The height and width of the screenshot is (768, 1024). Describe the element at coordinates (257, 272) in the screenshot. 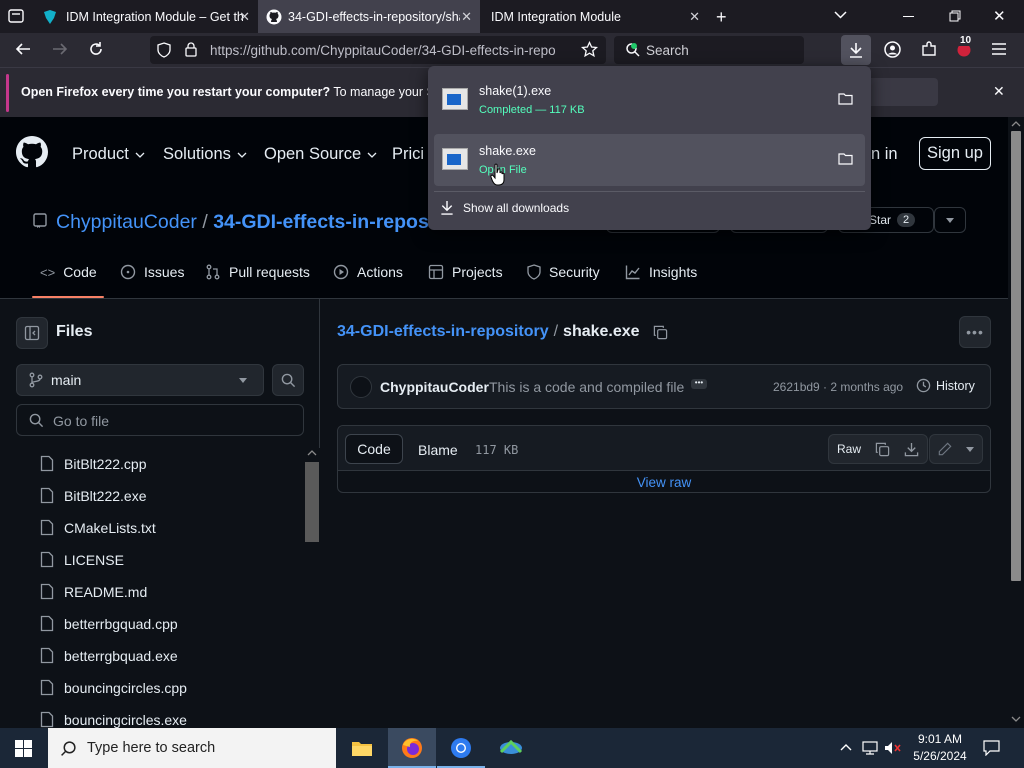

I see `repo-tab-pull-requests: Pull requests` at that location.